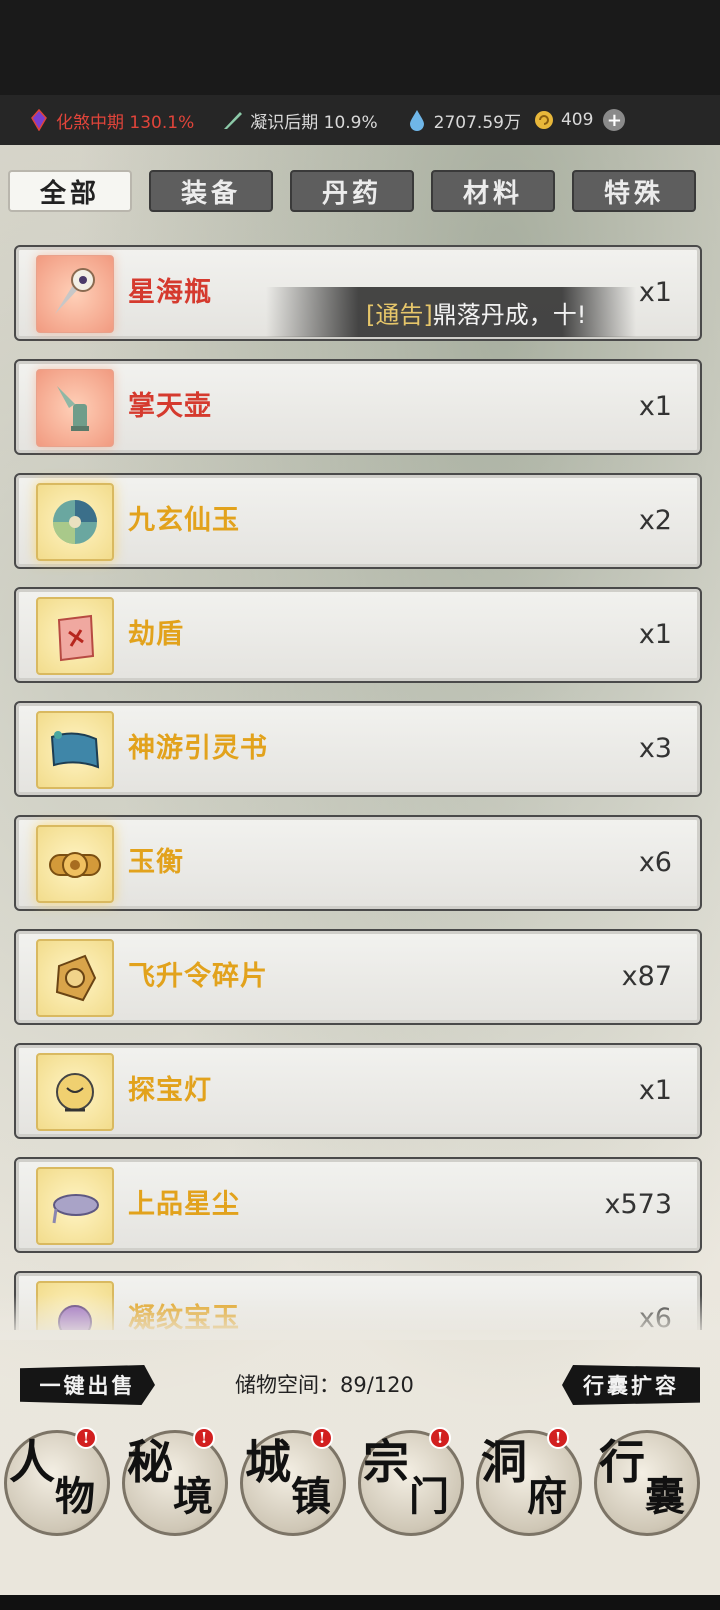 The image size is (720, 1610). What do you see at coordinates (509, 314) in the screenshot?
I see `notice-text: 鼎落丹成，十!` at bounding box center [509, 314].